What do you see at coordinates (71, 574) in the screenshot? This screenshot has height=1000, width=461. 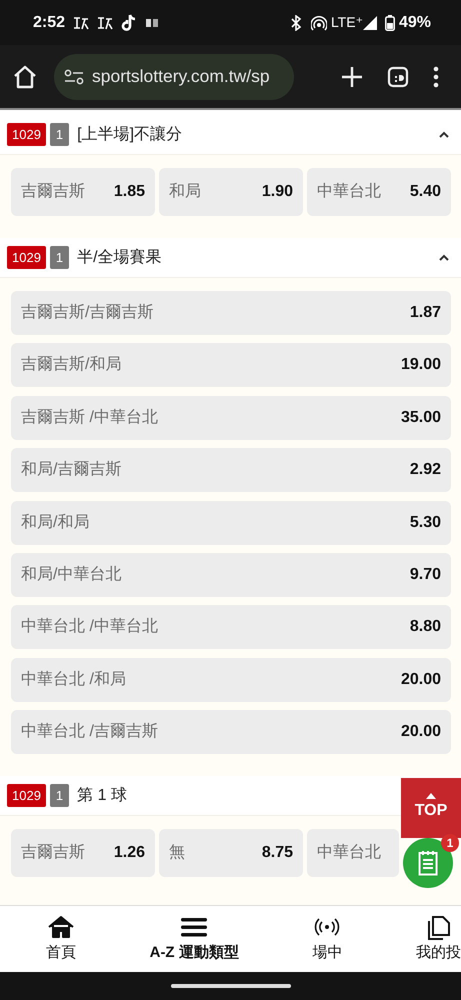 I see `outcome-label: 和局/中華台北` at bounding box center [71, 574].